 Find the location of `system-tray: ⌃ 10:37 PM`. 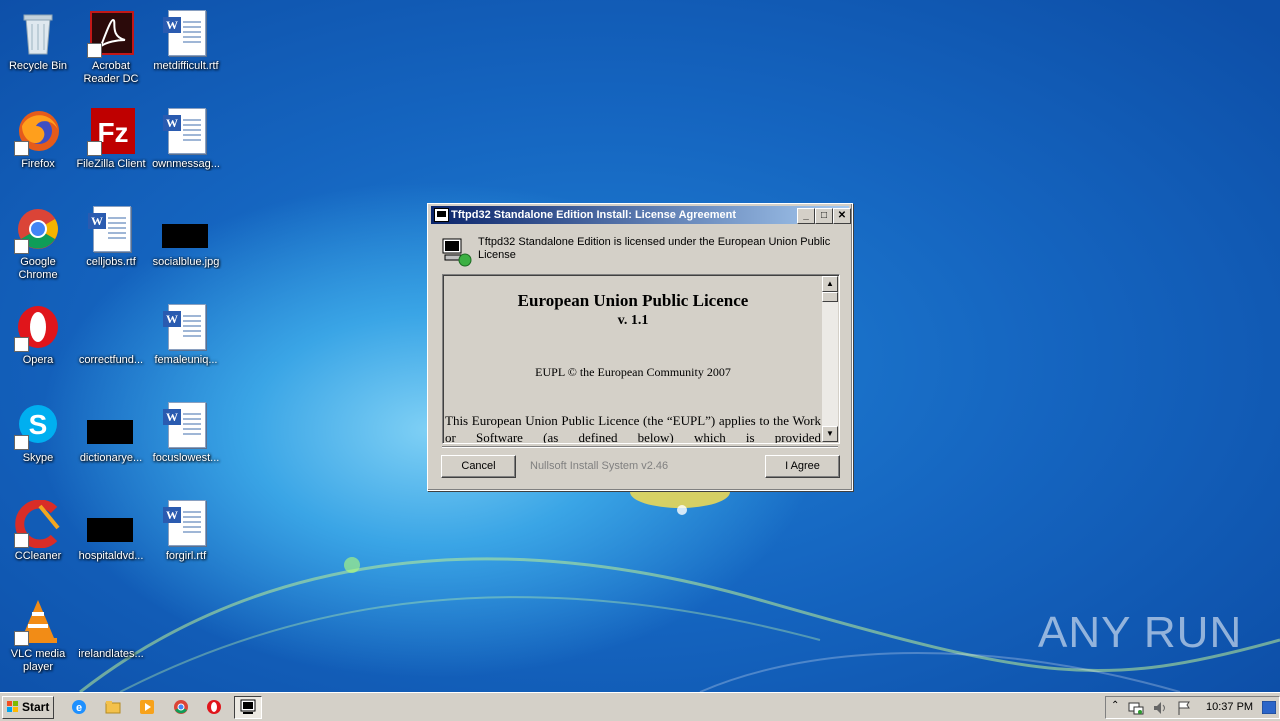

system-tray: ⌃ 10:37 PM is located at coordinates (1192, 707).